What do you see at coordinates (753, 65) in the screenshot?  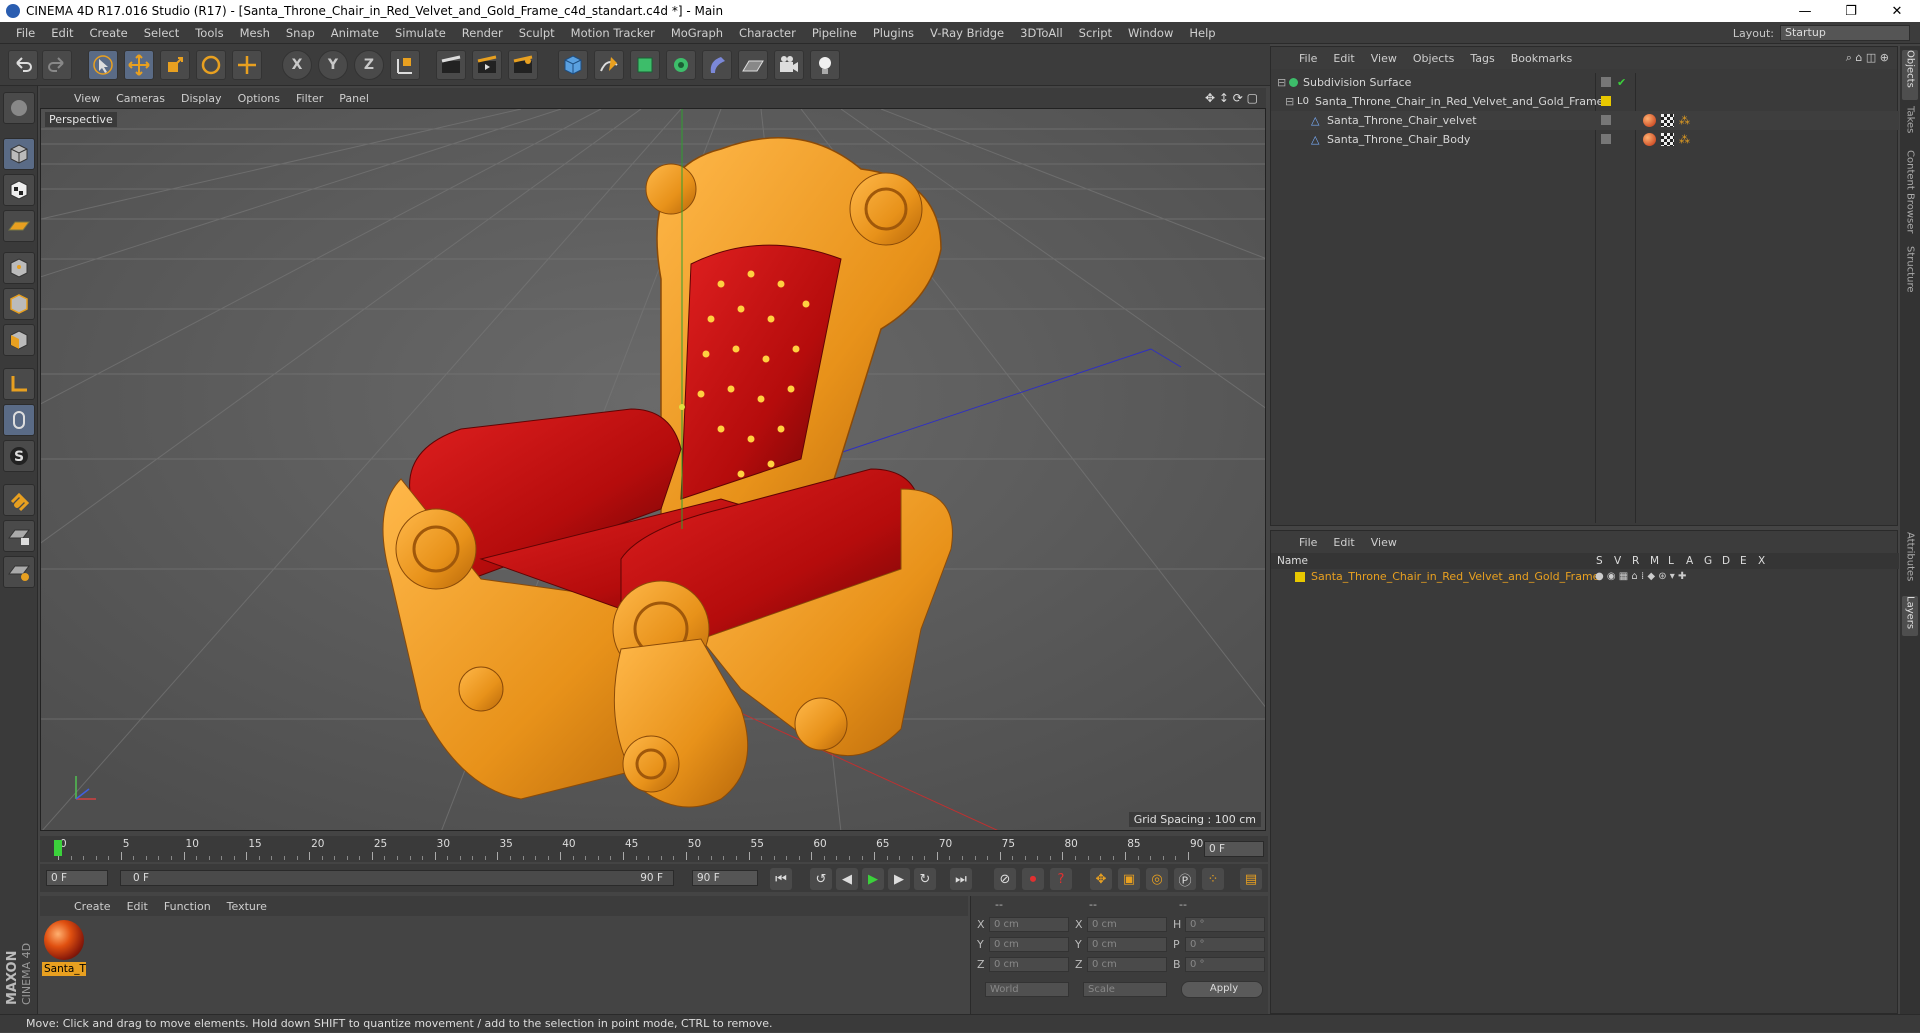 I see `floor-button` at bounding box center [753, 65].